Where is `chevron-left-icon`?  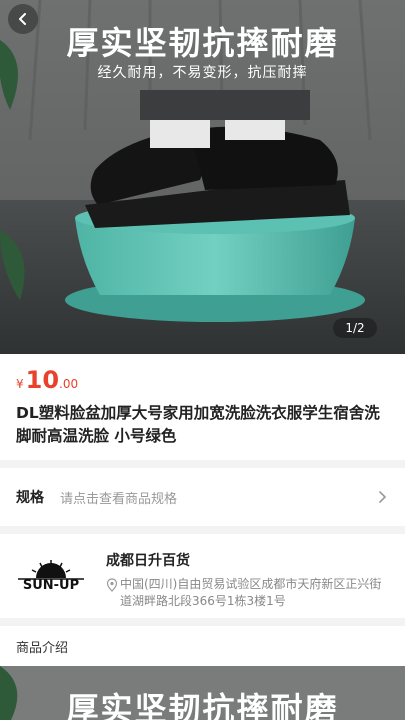
chevron-left-icon is located at coordinates (22, 19).